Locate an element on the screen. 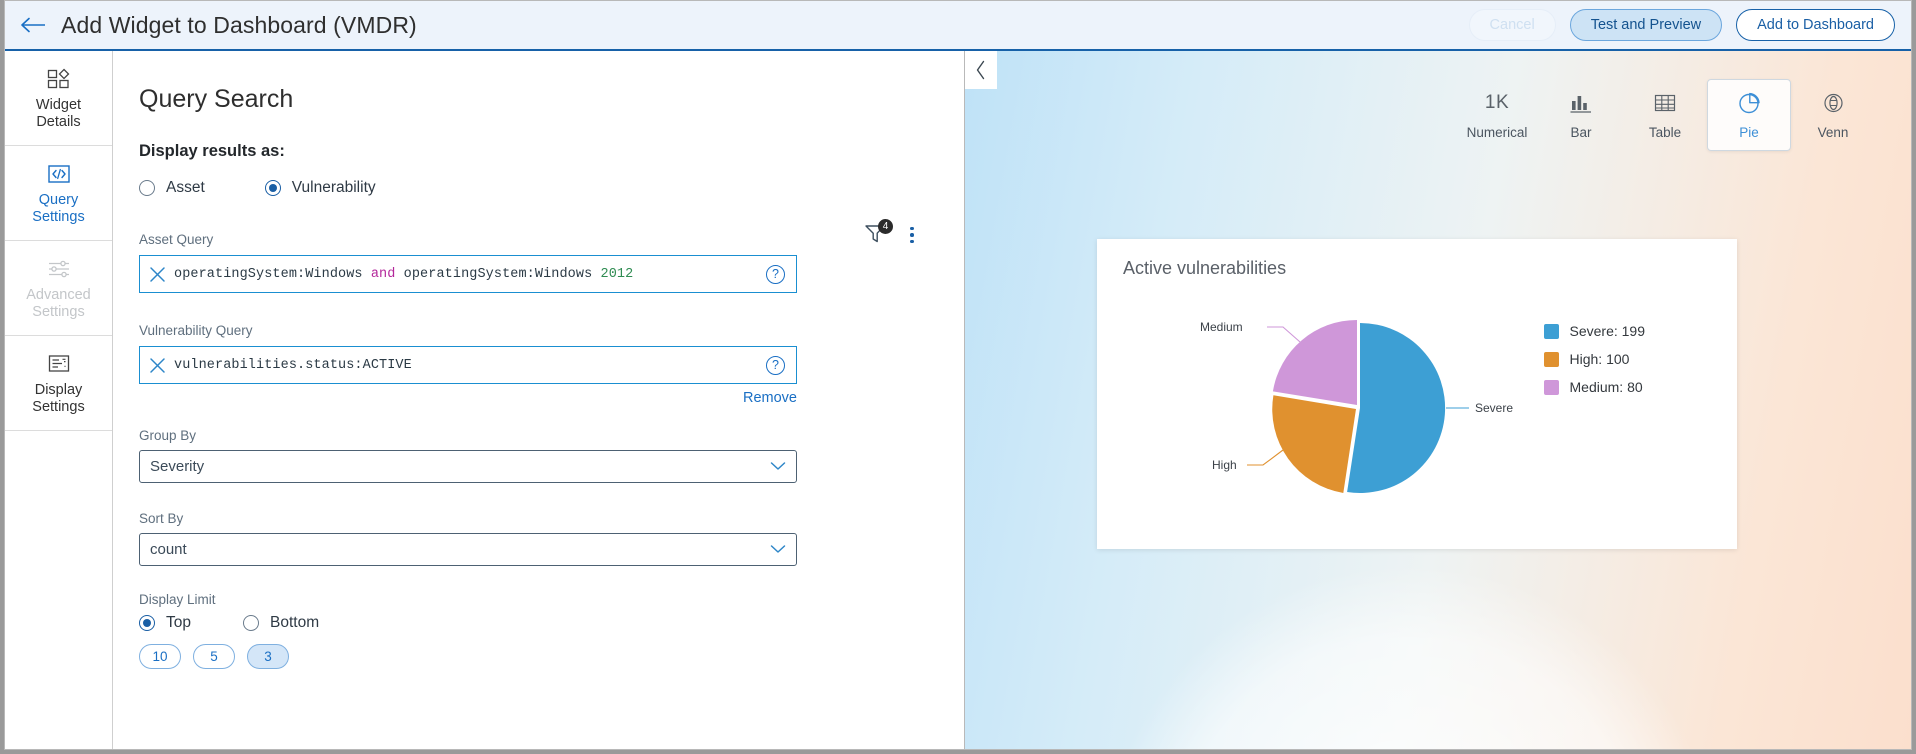 This screenshot has height=754, width=1916. numeric-1k-icon: 1K is located at coordinates (1497, 103).